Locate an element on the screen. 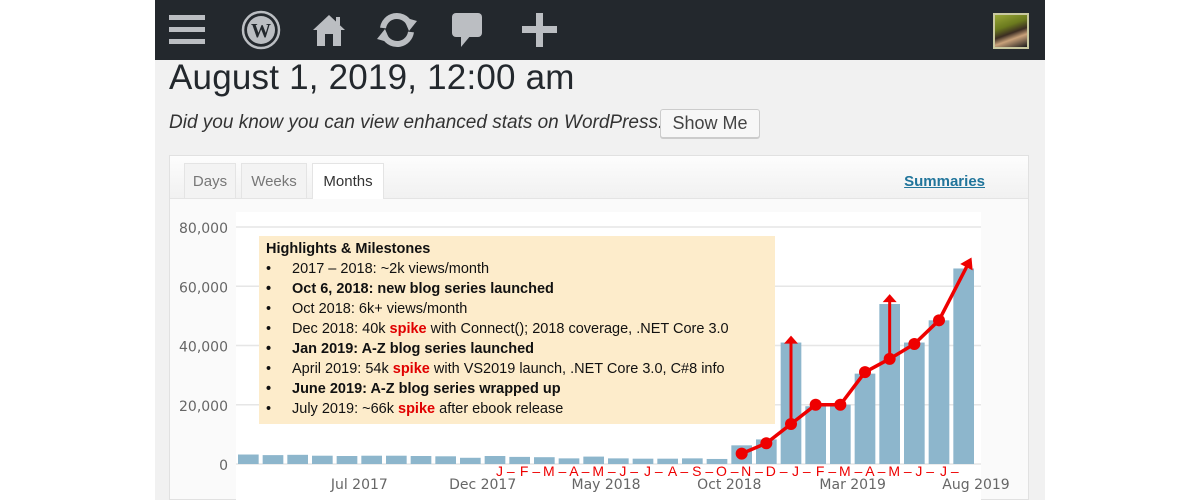 Image resolution: width=1200 pixels, height=500 pixels. x-tick-label: Dec 2017 is located at coordinates (482, 485).